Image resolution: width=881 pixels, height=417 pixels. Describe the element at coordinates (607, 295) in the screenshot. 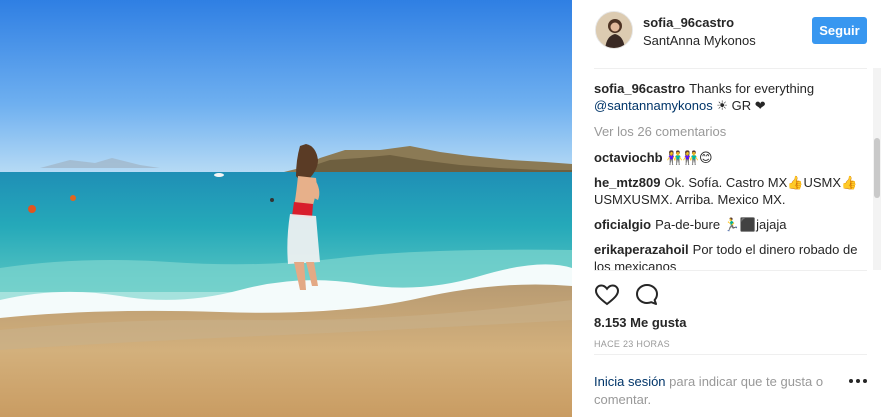

I see `heart-outline-icon` at that location.